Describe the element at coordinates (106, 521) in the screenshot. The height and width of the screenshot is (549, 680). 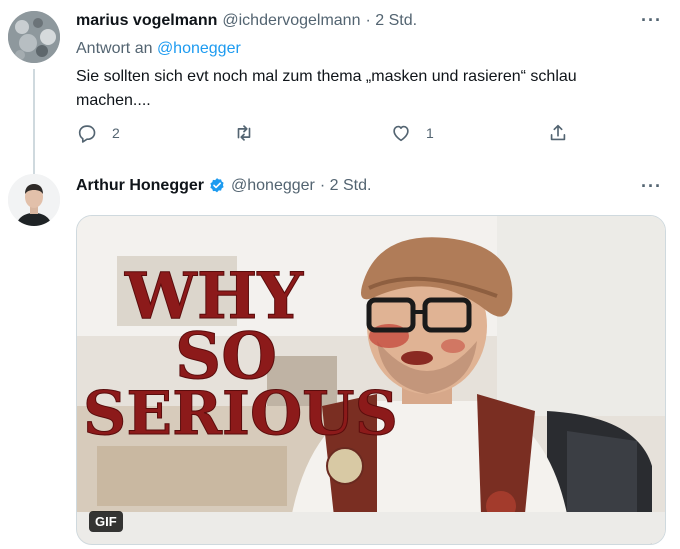
I see `gif-badge: GIF` at that location.